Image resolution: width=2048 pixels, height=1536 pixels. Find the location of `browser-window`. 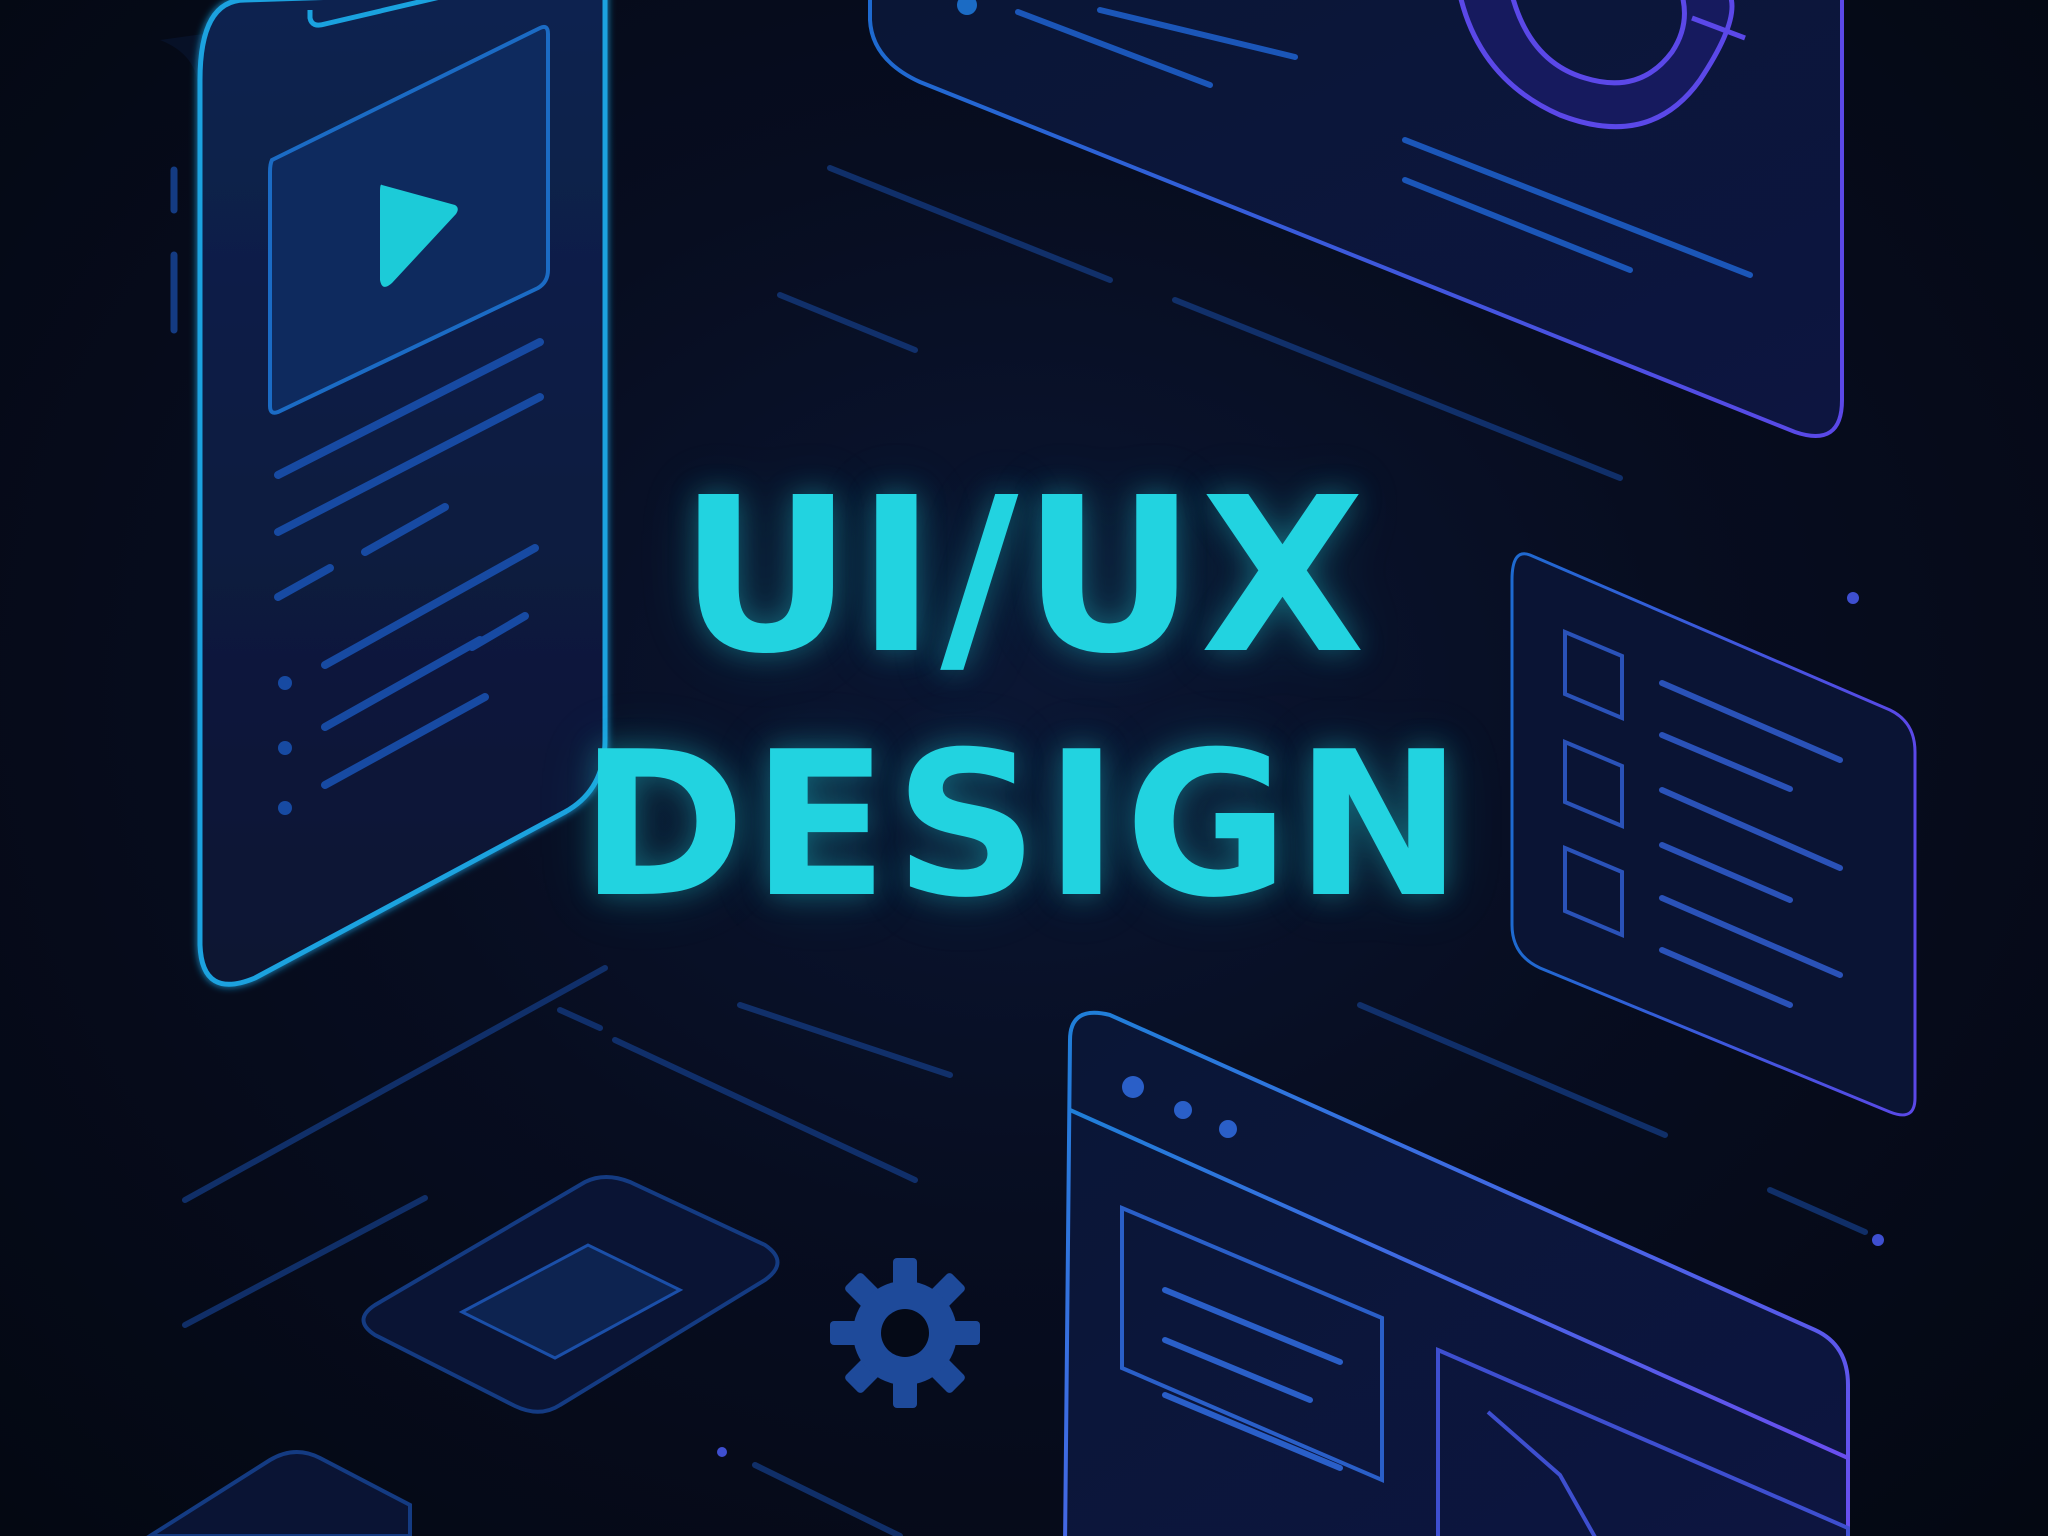

browser-window is located at coordinates (1456, 1273).